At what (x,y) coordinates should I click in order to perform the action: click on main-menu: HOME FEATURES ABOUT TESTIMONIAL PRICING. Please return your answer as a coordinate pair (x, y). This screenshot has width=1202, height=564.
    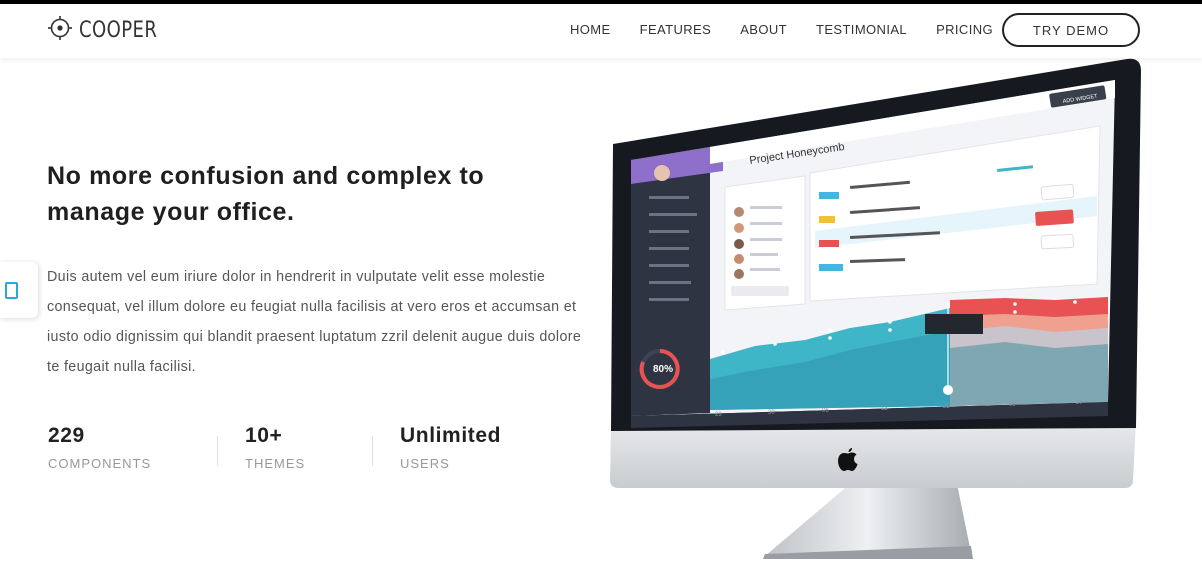
    Looking at the image, I should click on (796, 29).